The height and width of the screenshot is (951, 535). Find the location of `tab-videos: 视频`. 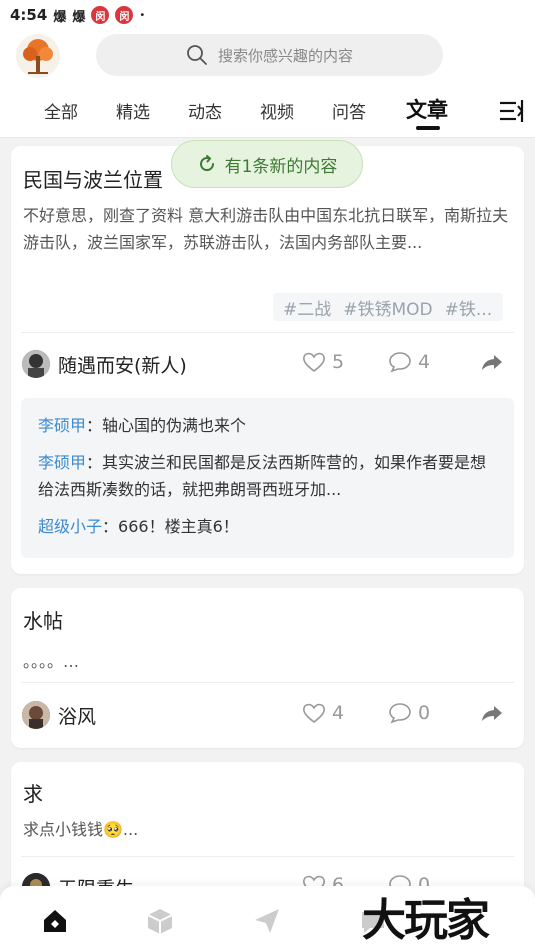

tab-videos: 视频 is located at coordinates (277, 110).